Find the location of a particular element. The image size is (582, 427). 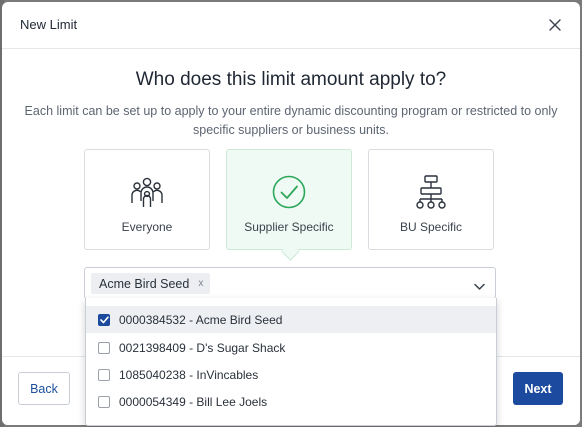

dropdown-option-label: 1085040238 - InVincables is located at coordinates (189, 374).